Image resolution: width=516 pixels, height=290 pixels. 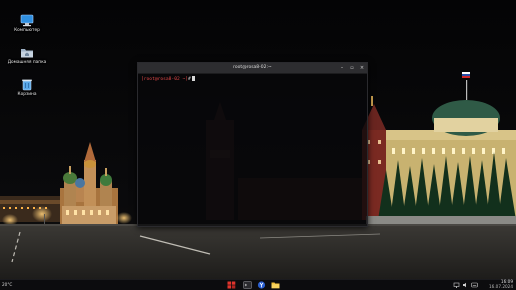 I want to click on terminal-titlebar: root@rosa8-02:~ – ▫ ×, so click(x=252, y=68).